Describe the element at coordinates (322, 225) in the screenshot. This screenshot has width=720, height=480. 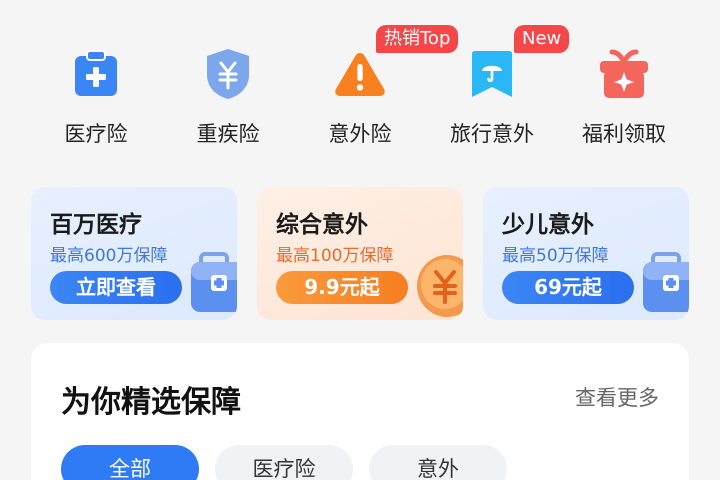
I see `card-title: 综合意外` at that location.